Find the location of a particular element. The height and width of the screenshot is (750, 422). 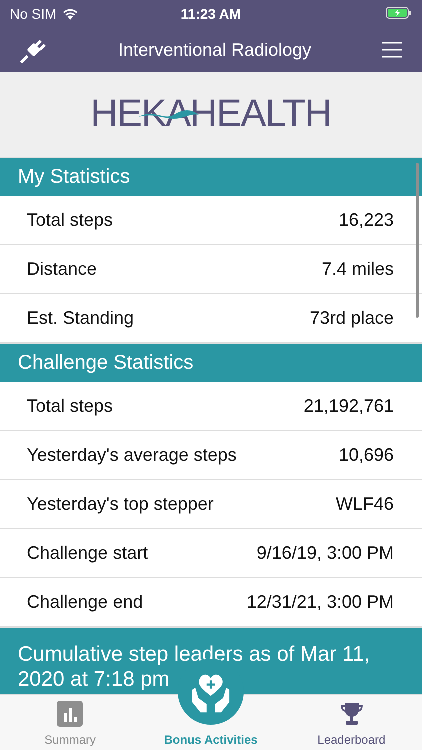

status-time: 11:23 AM is located at coordinates (211, 14).